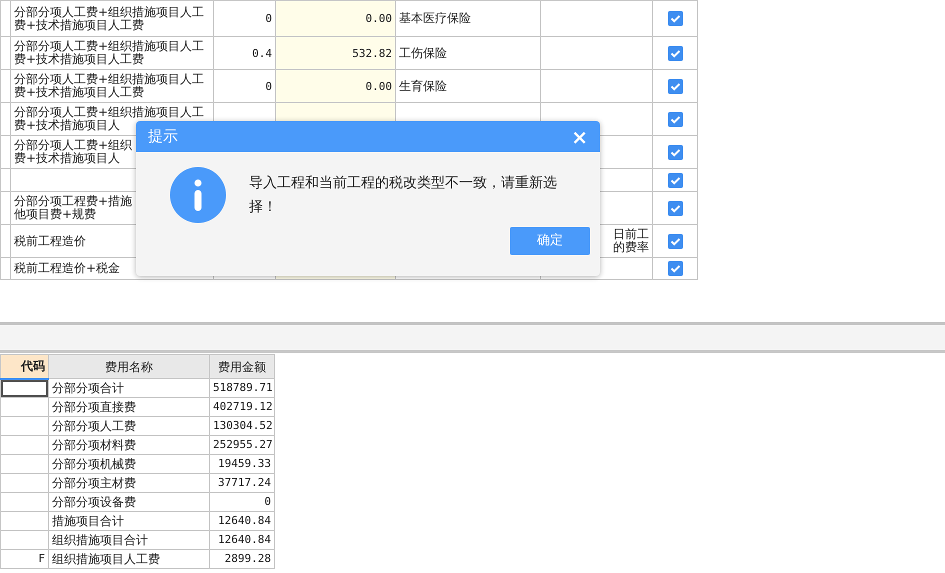  I want to click on fee-name-cell: 分部分项合计, so click(129, 388).